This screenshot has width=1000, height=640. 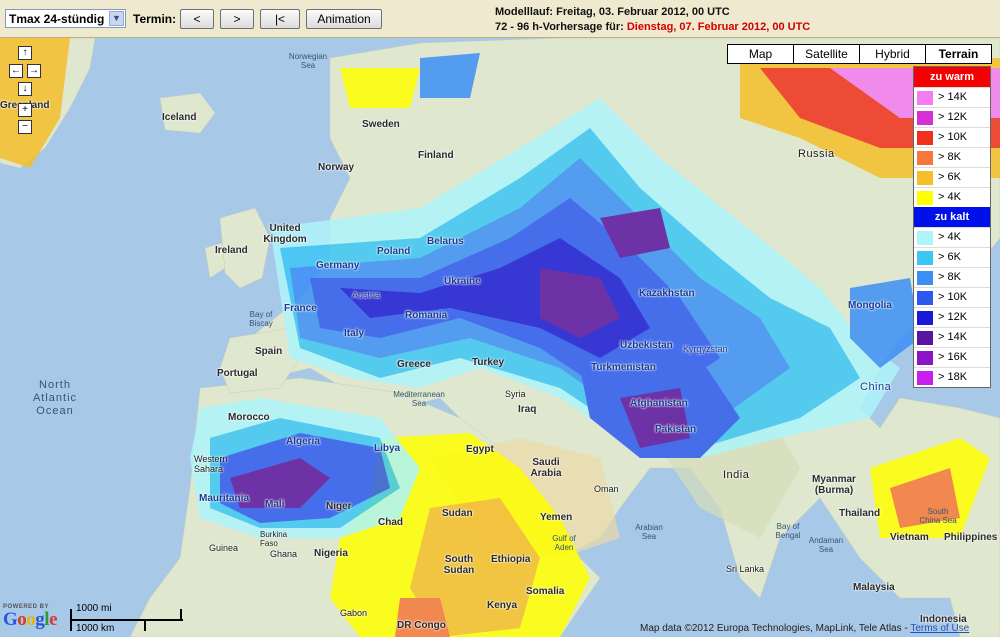 What do you see at coordinates (649, 532) in the screenshot?
I see `map-label-arabian-sea: Arabian Sea` at bounding box center [649, 532].